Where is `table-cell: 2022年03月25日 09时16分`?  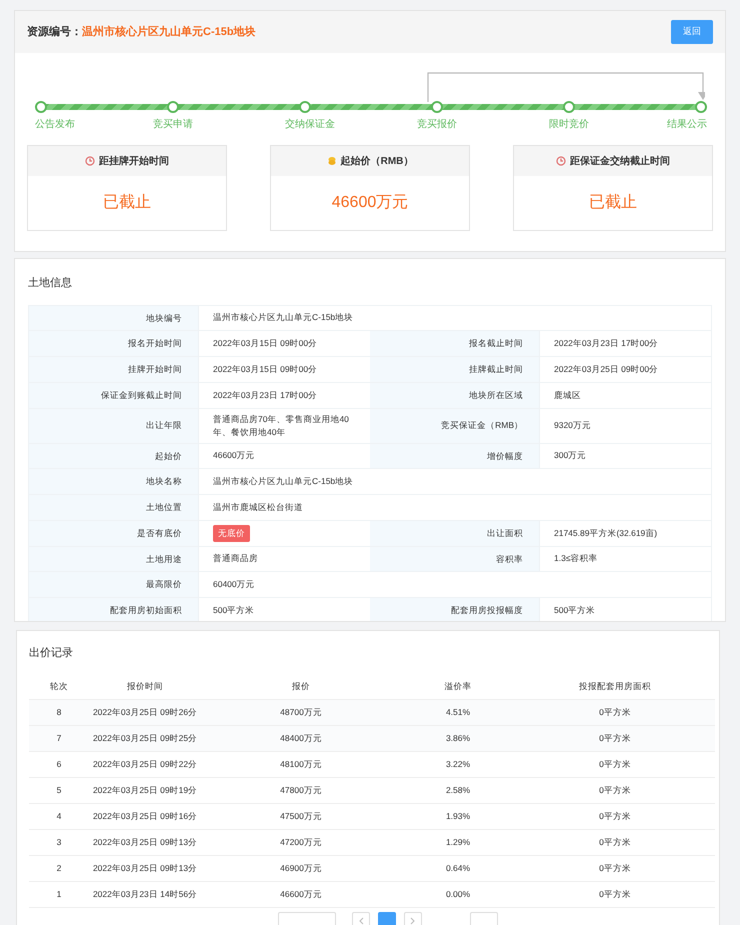 table-cell: 2022年03月25日 09时16分 is located at coordinates (145, 817).